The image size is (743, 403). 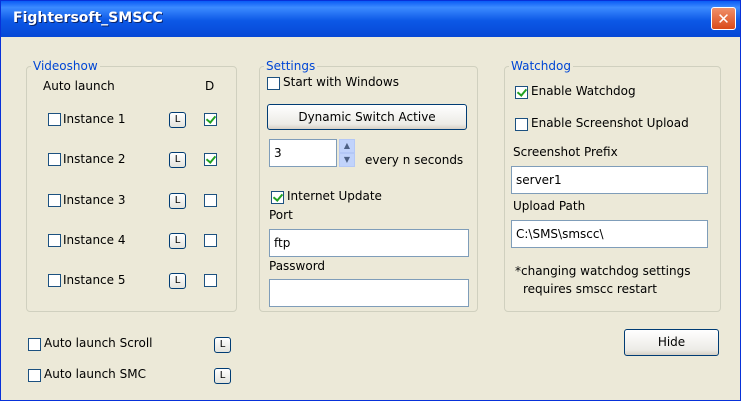 I want to click on instance-3-d-checkbox, so click(x=210, y=200).